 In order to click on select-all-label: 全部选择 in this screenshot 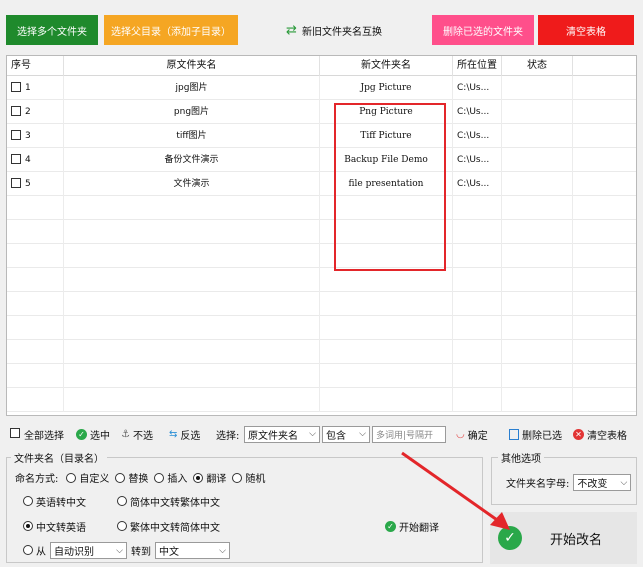, I will do `click(44, 436)`.